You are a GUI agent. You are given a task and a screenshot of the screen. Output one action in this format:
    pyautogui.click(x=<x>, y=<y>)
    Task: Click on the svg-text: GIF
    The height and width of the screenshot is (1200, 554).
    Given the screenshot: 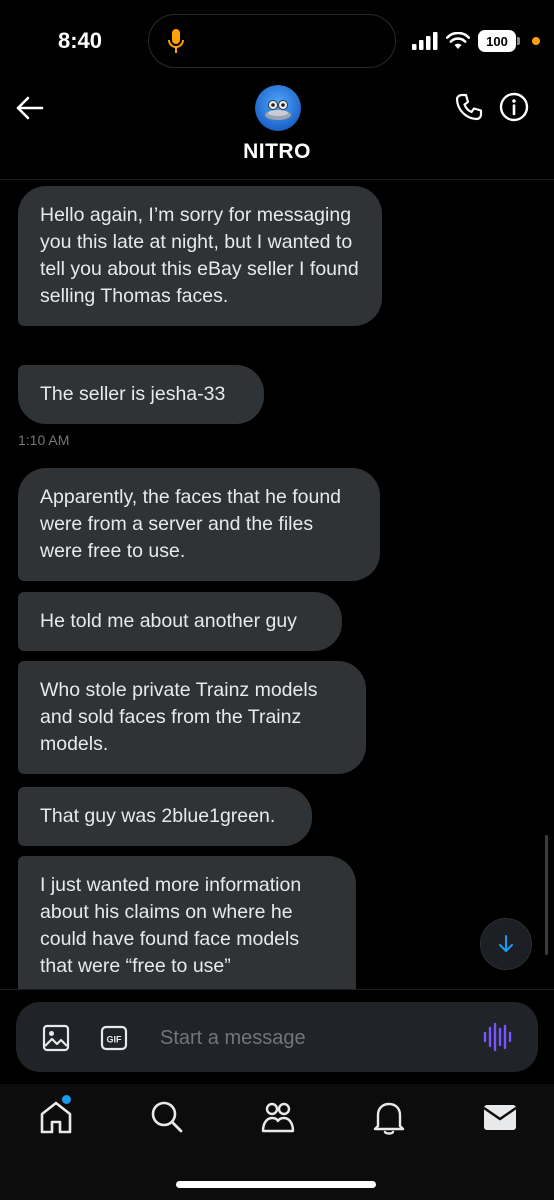 What is the action you would take?
    pyautogui.click(x=115, y=1040)
    